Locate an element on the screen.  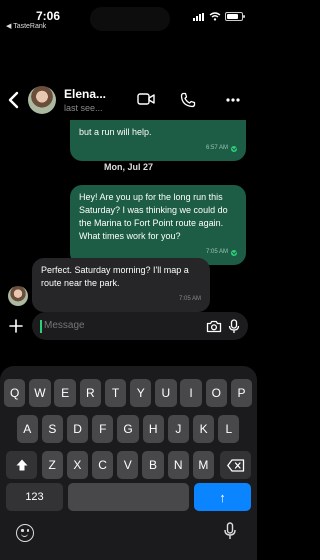
key-i: I is located at coordinates (191, 393).